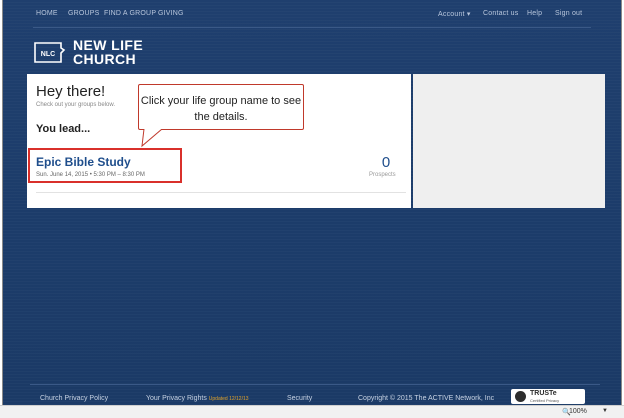 This screenshot has width=624, height=418. I want to click on nav-divider, so click(312, 27).